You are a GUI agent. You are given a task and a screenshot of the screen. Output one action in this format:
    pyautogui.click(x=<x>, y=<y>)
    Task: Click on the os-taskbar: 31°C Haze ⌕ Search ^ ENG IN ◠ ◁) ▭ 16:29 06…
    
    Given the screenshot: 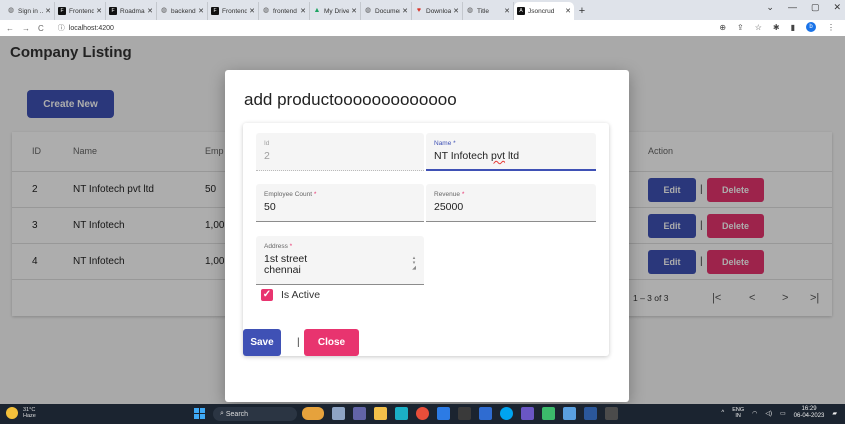 What is the action you would take?
    pyautogui.click(x=422, y=414)
    